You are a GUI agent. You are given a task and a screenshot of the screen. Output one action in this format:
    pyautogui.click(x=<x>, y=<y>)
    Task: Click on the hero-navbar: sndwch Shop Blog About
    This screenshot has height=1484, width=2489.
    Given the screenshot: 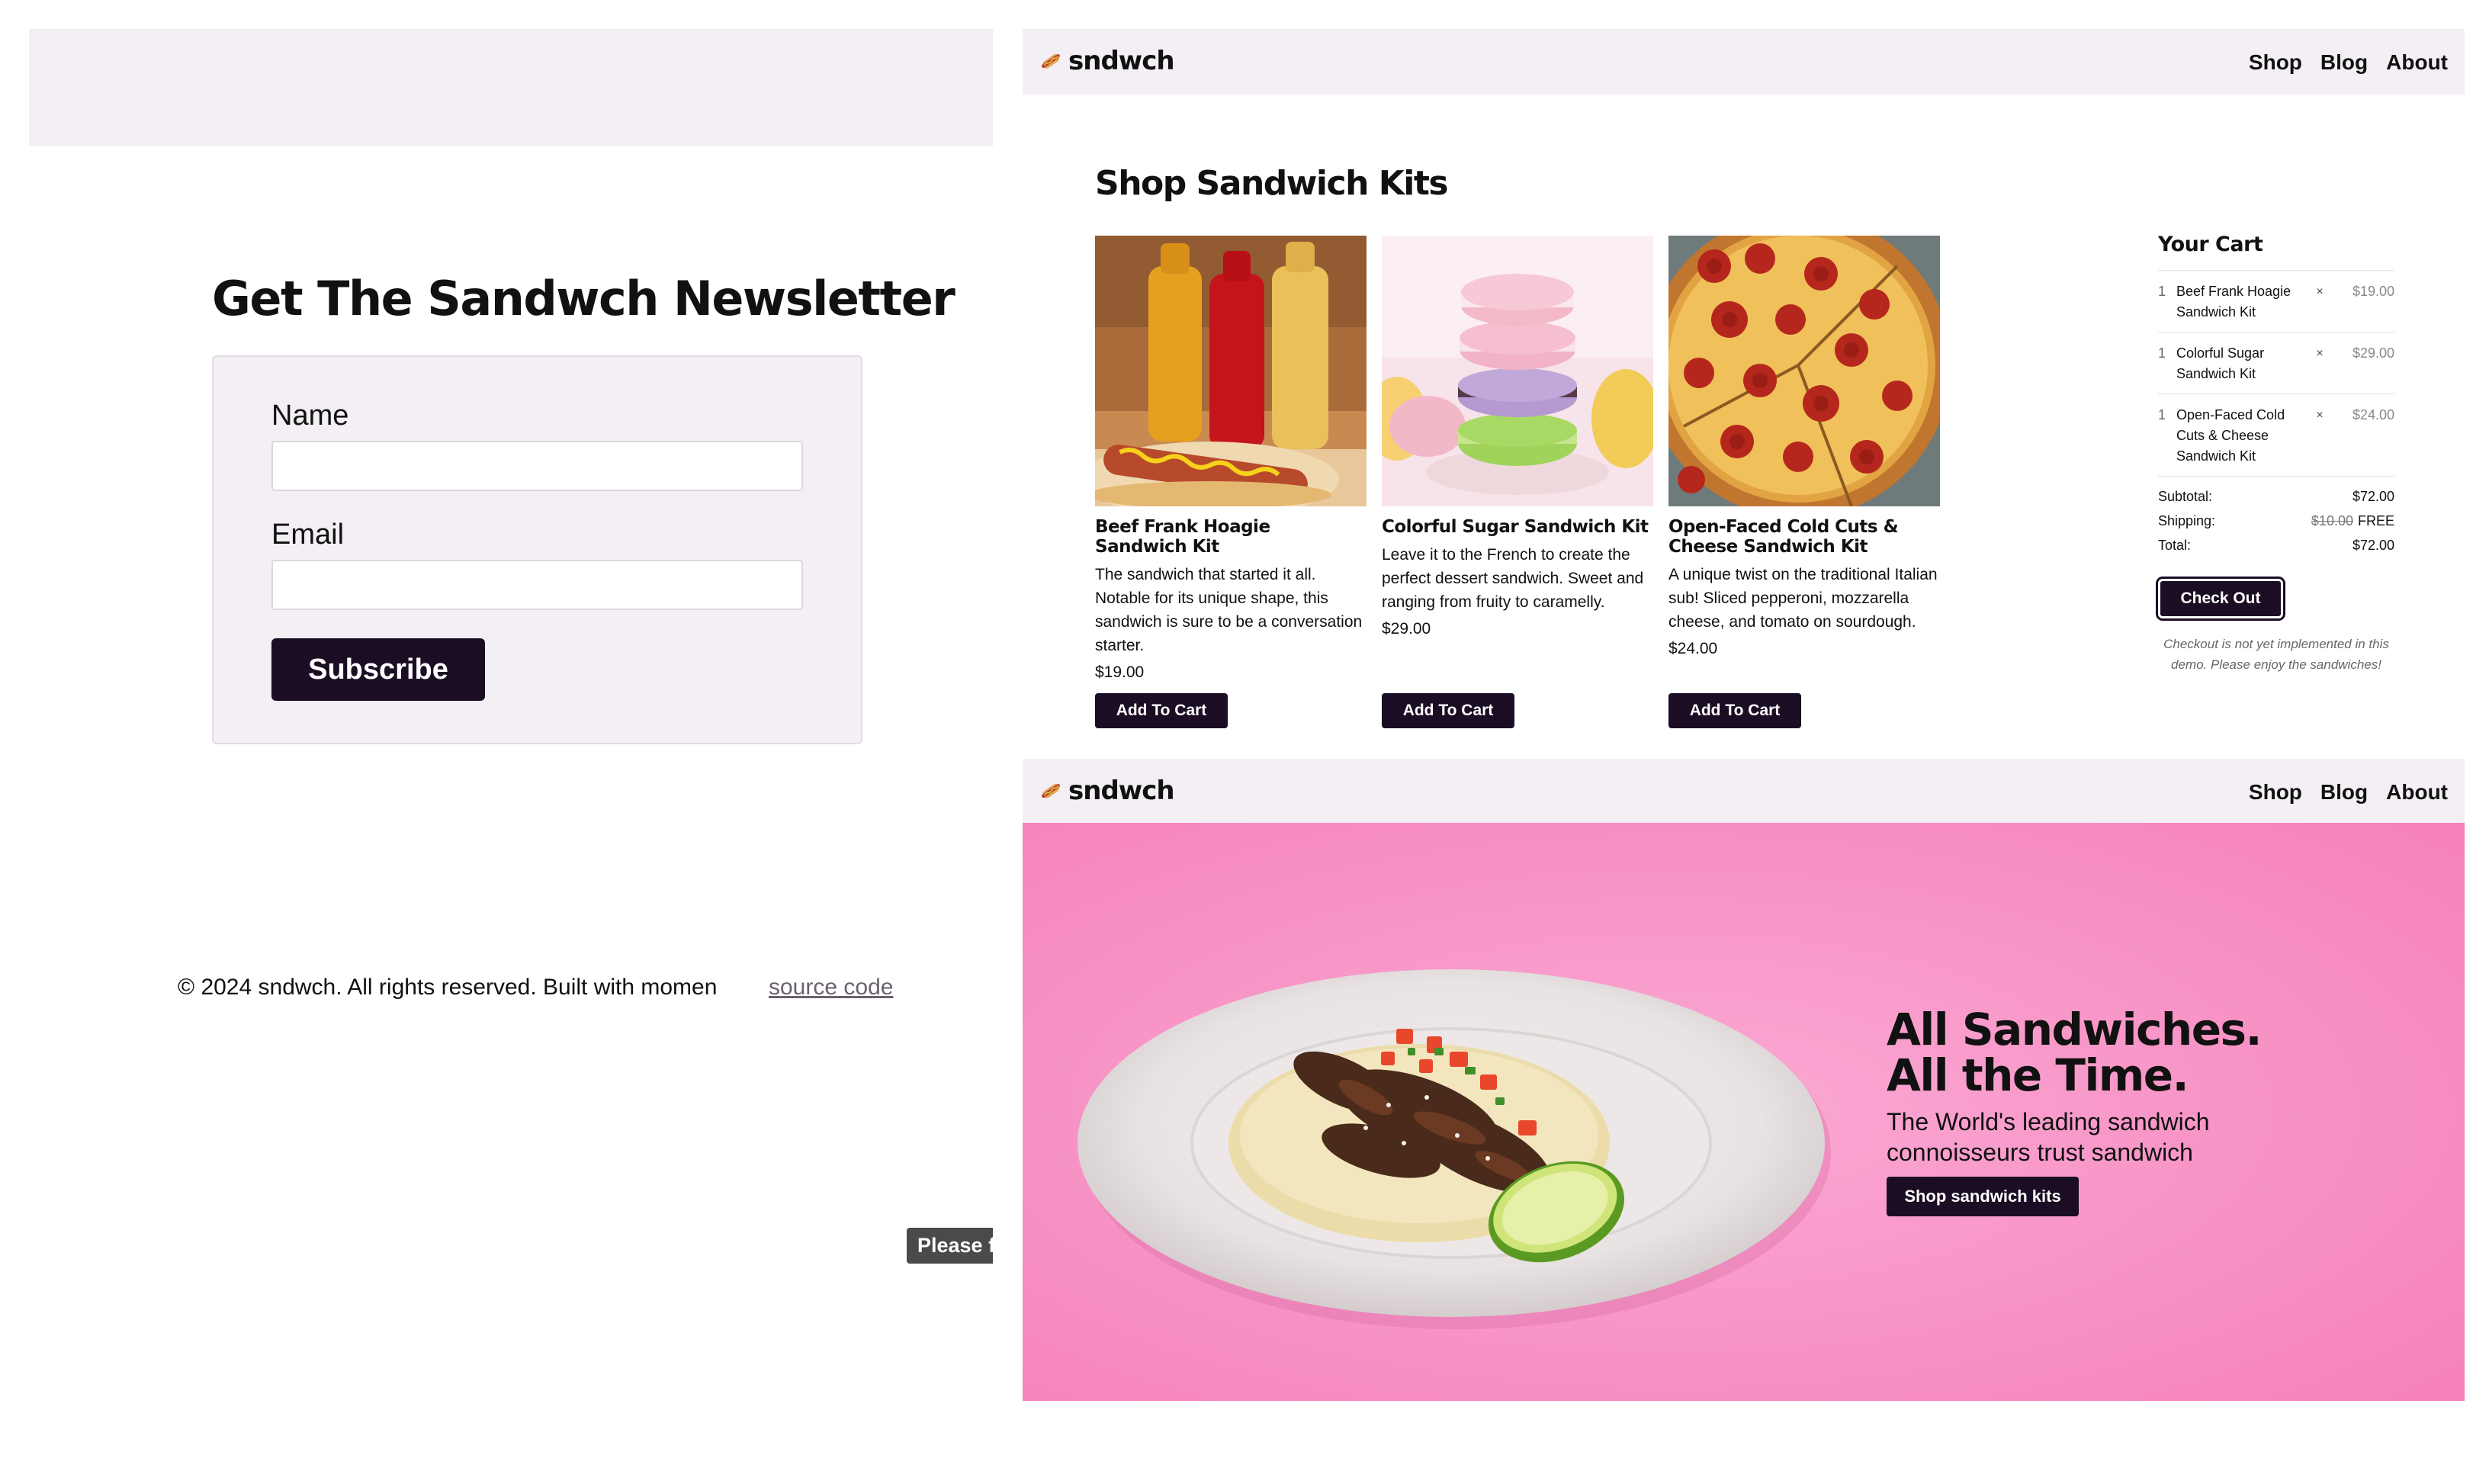 What is the action you would take?
    pyautogui.click(x=1744, y=792)
    